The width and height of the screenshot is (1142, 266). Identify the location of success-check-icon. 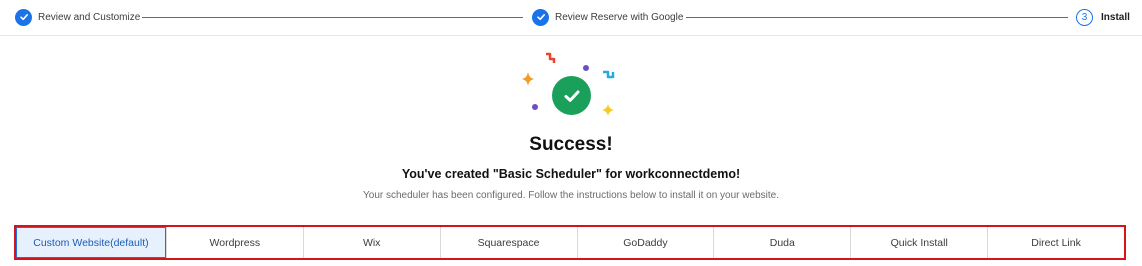
(571, 95).